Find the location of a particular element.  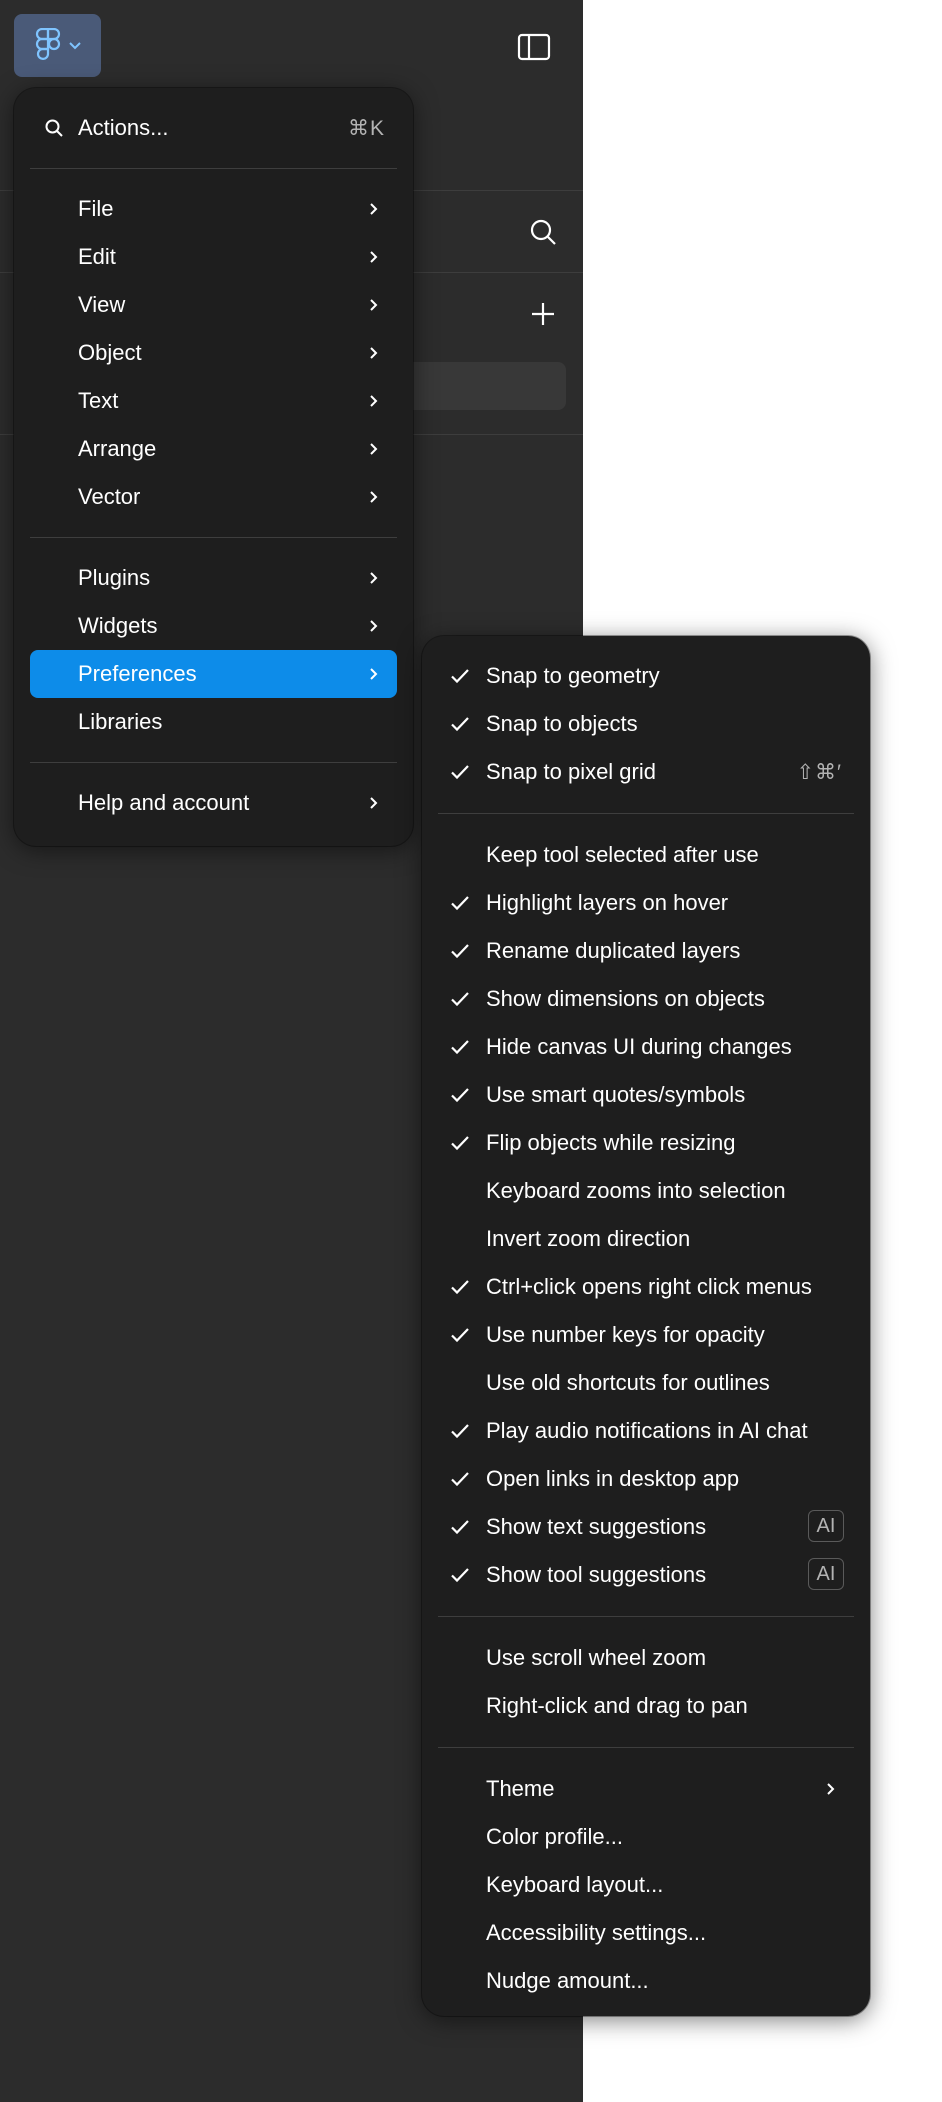

menu-item-label: View is located at coordinates (102, 304).